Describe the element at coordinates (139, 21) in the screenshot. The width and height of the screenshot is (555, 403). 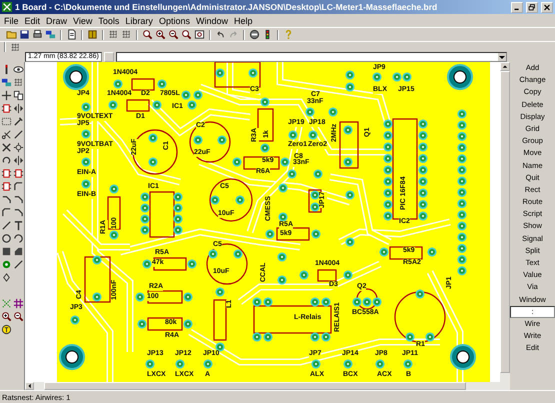
I see `menu-item: Library` at that location.